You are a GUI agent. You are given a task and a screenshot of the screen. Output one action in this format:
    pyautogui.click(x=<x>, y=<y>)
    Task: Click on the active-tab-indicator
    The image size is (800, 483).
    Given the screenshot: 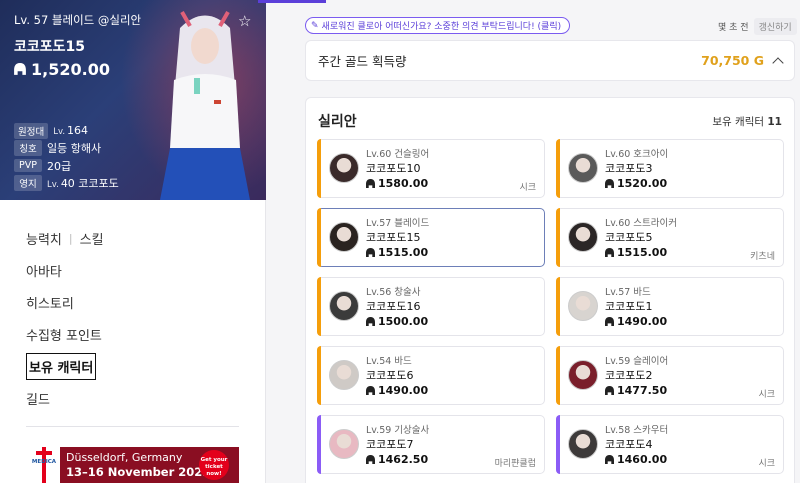 What is the action you would take?
    pyautogui.click(x=292, y=1)
    